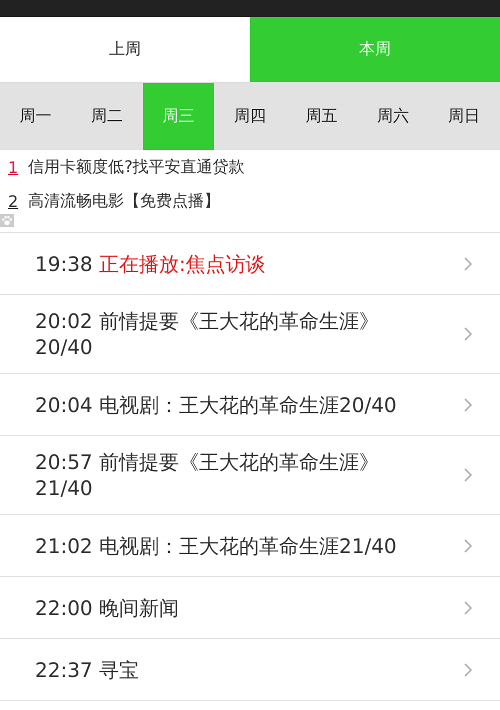 The width and height of the screenshot is (500, 710). What do you see at coordinates (36, 116) in the screenshot?
I see `day-tab: 周一` at bounding box center [36, 116].